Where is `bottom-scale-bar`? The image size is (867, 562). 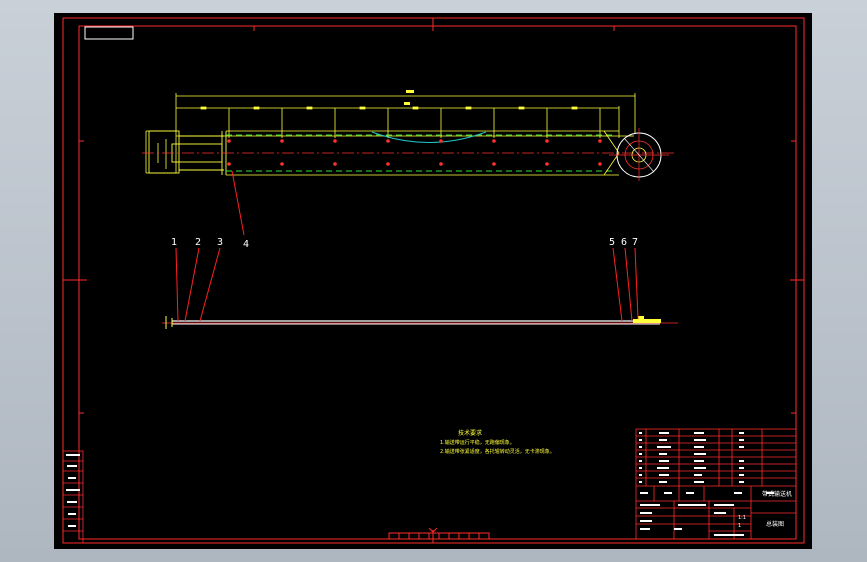
bottom-scale-bar is located at coordinates (439, 533).